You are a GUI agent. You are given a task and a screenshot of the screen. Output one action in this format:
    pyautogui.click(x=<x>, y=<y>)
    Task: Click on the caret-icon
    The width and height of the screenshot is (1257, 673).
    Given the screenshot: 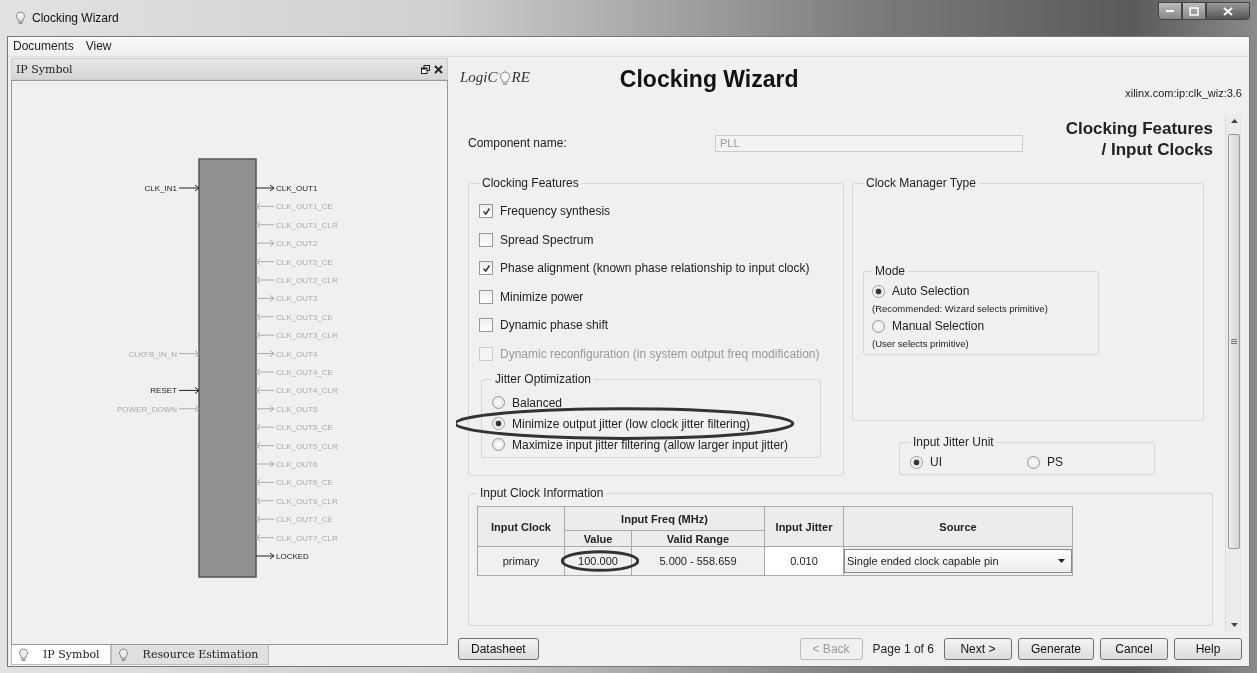 What is the action you would take?
    pyautogui.click(x=1061, y=561)
    